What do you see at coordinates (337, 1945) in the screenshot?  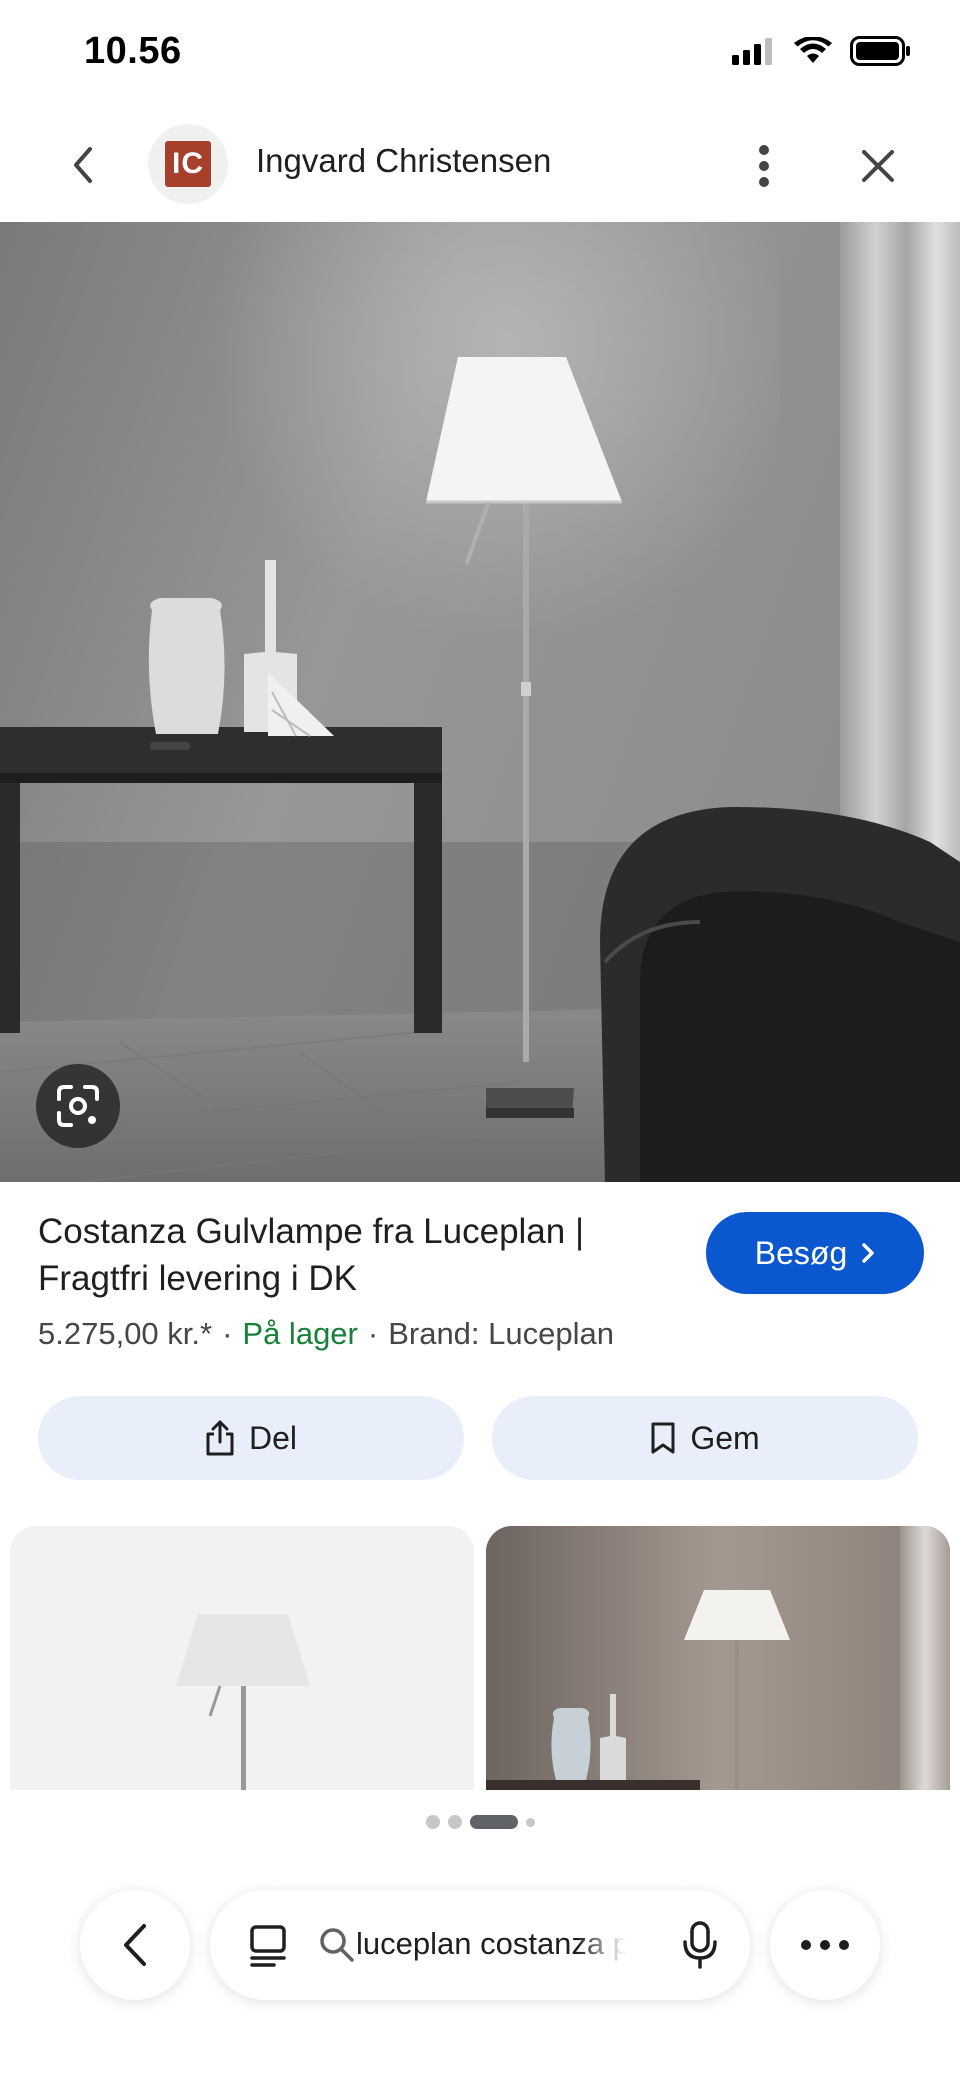 I see `search-icon` at bounding box center [337, 1945].